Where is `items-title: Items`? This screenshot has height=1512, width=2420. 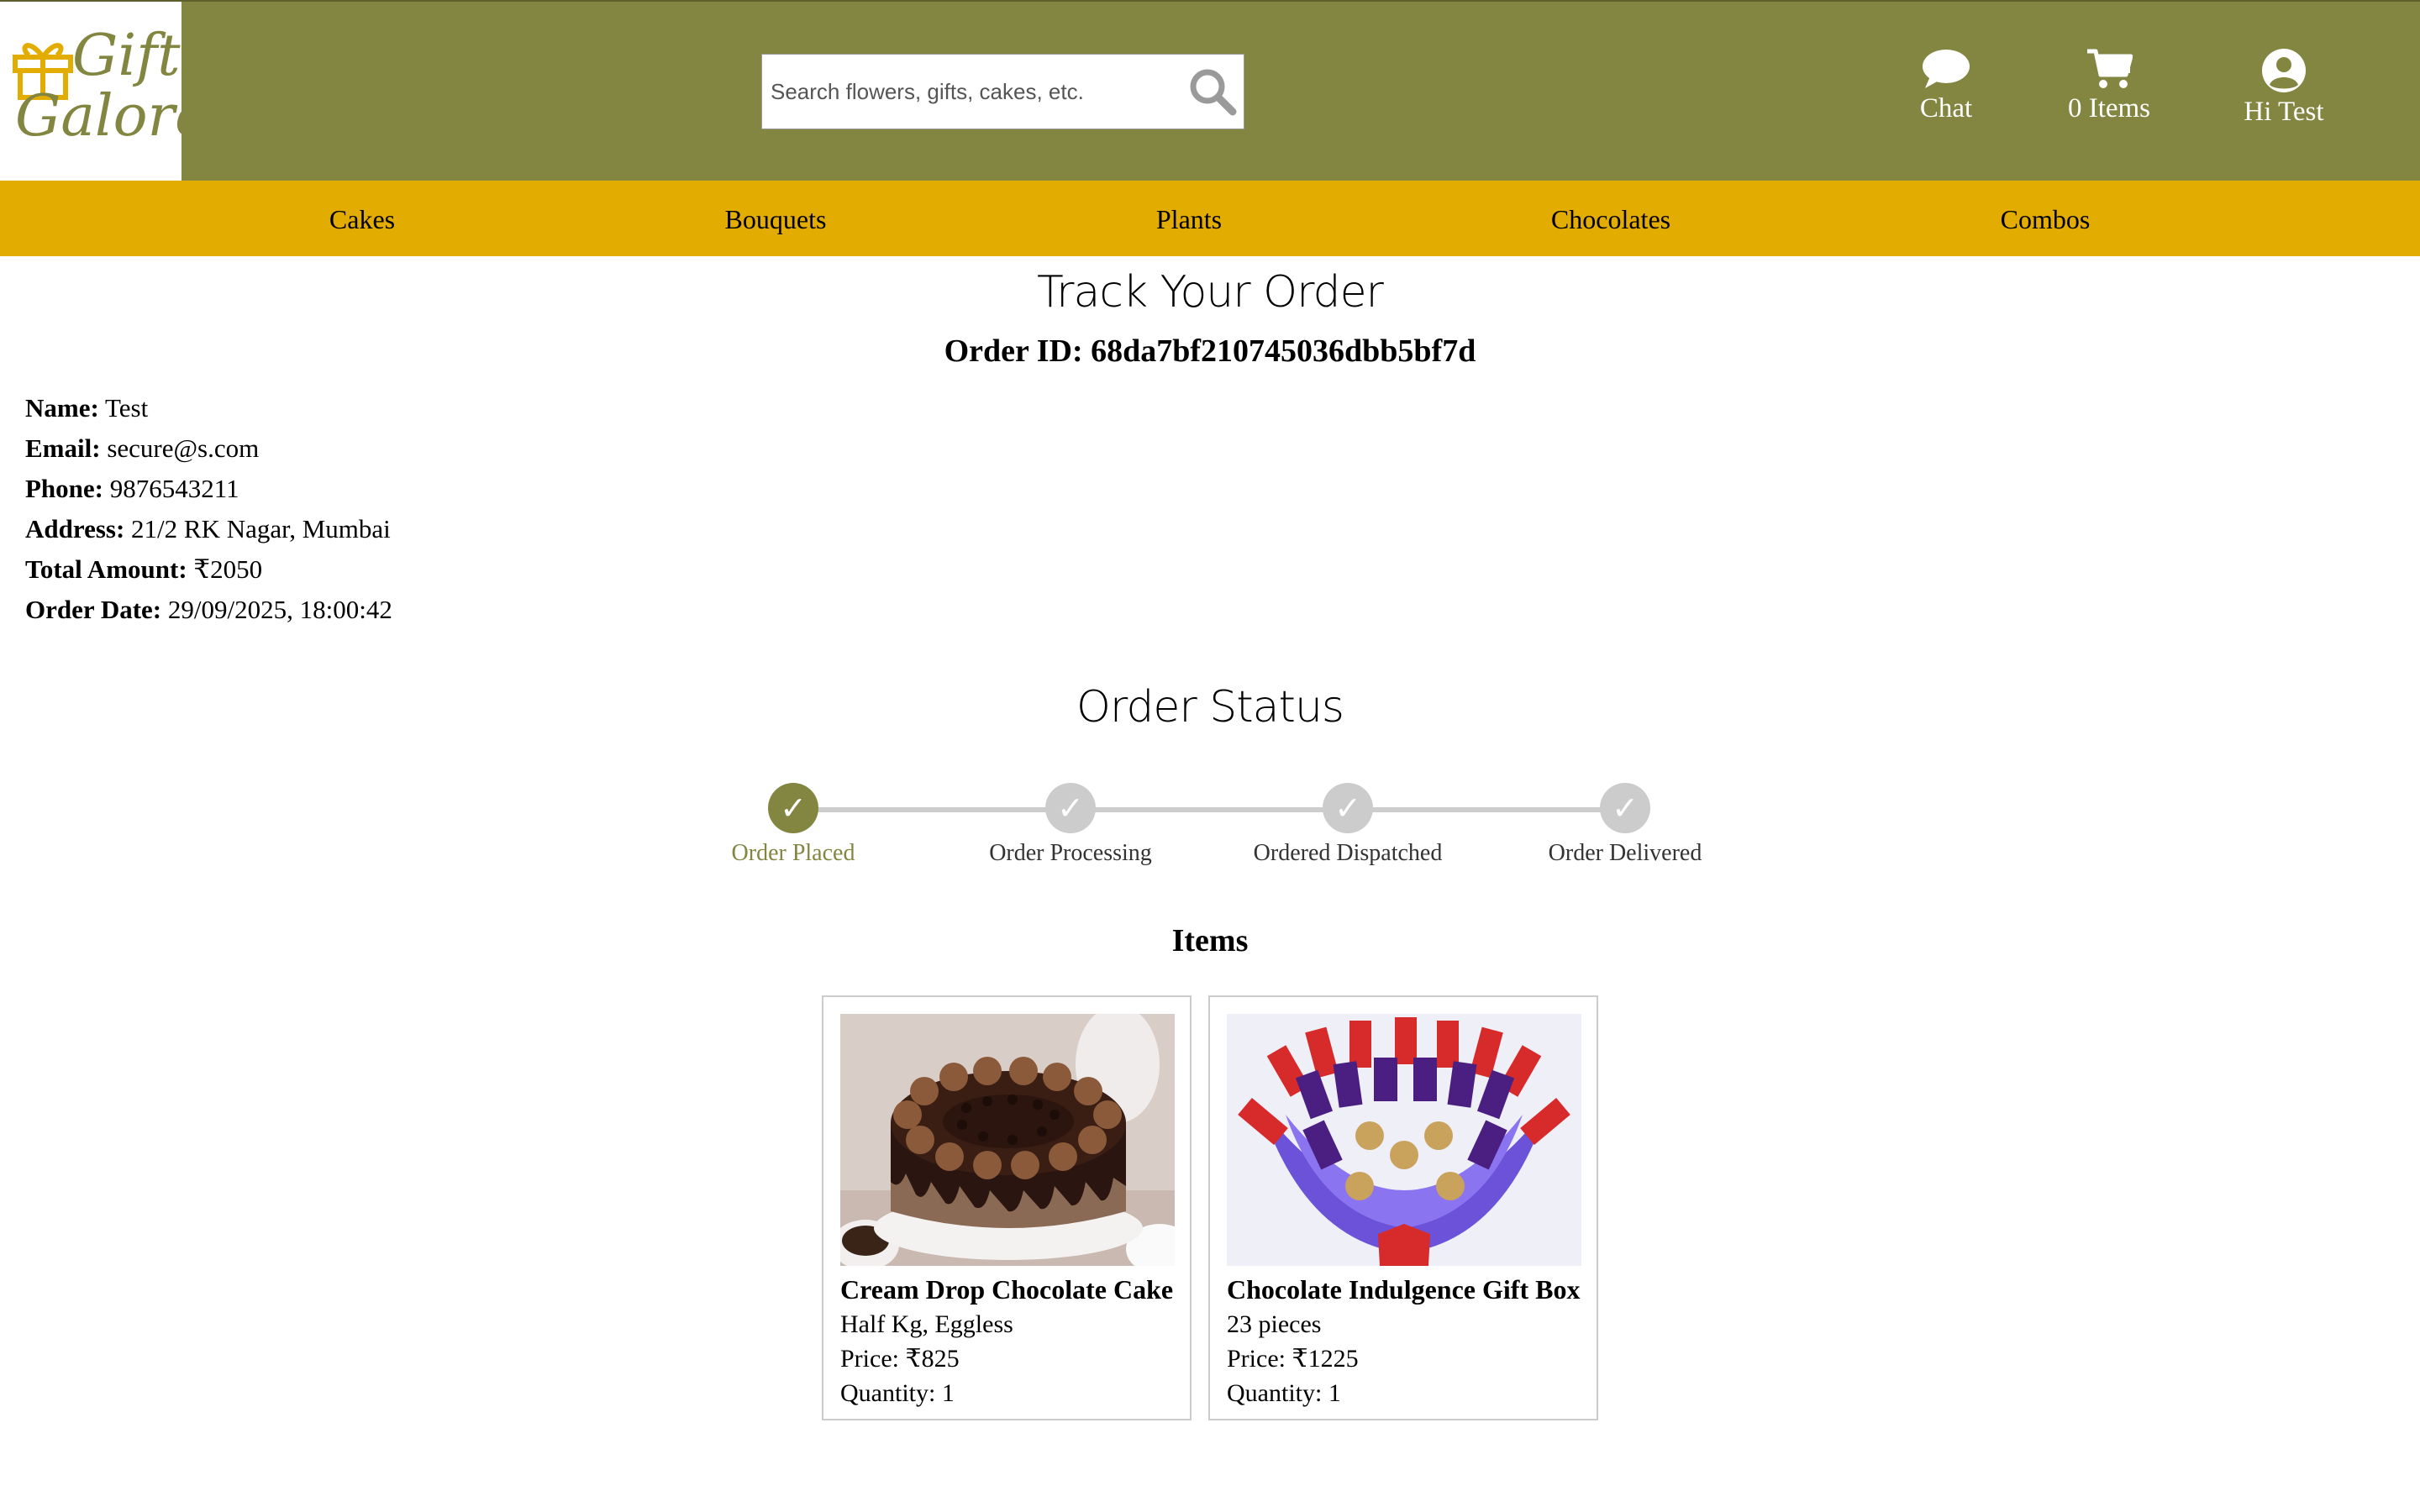 items-title: Items is located at coordinates (1210, 940).